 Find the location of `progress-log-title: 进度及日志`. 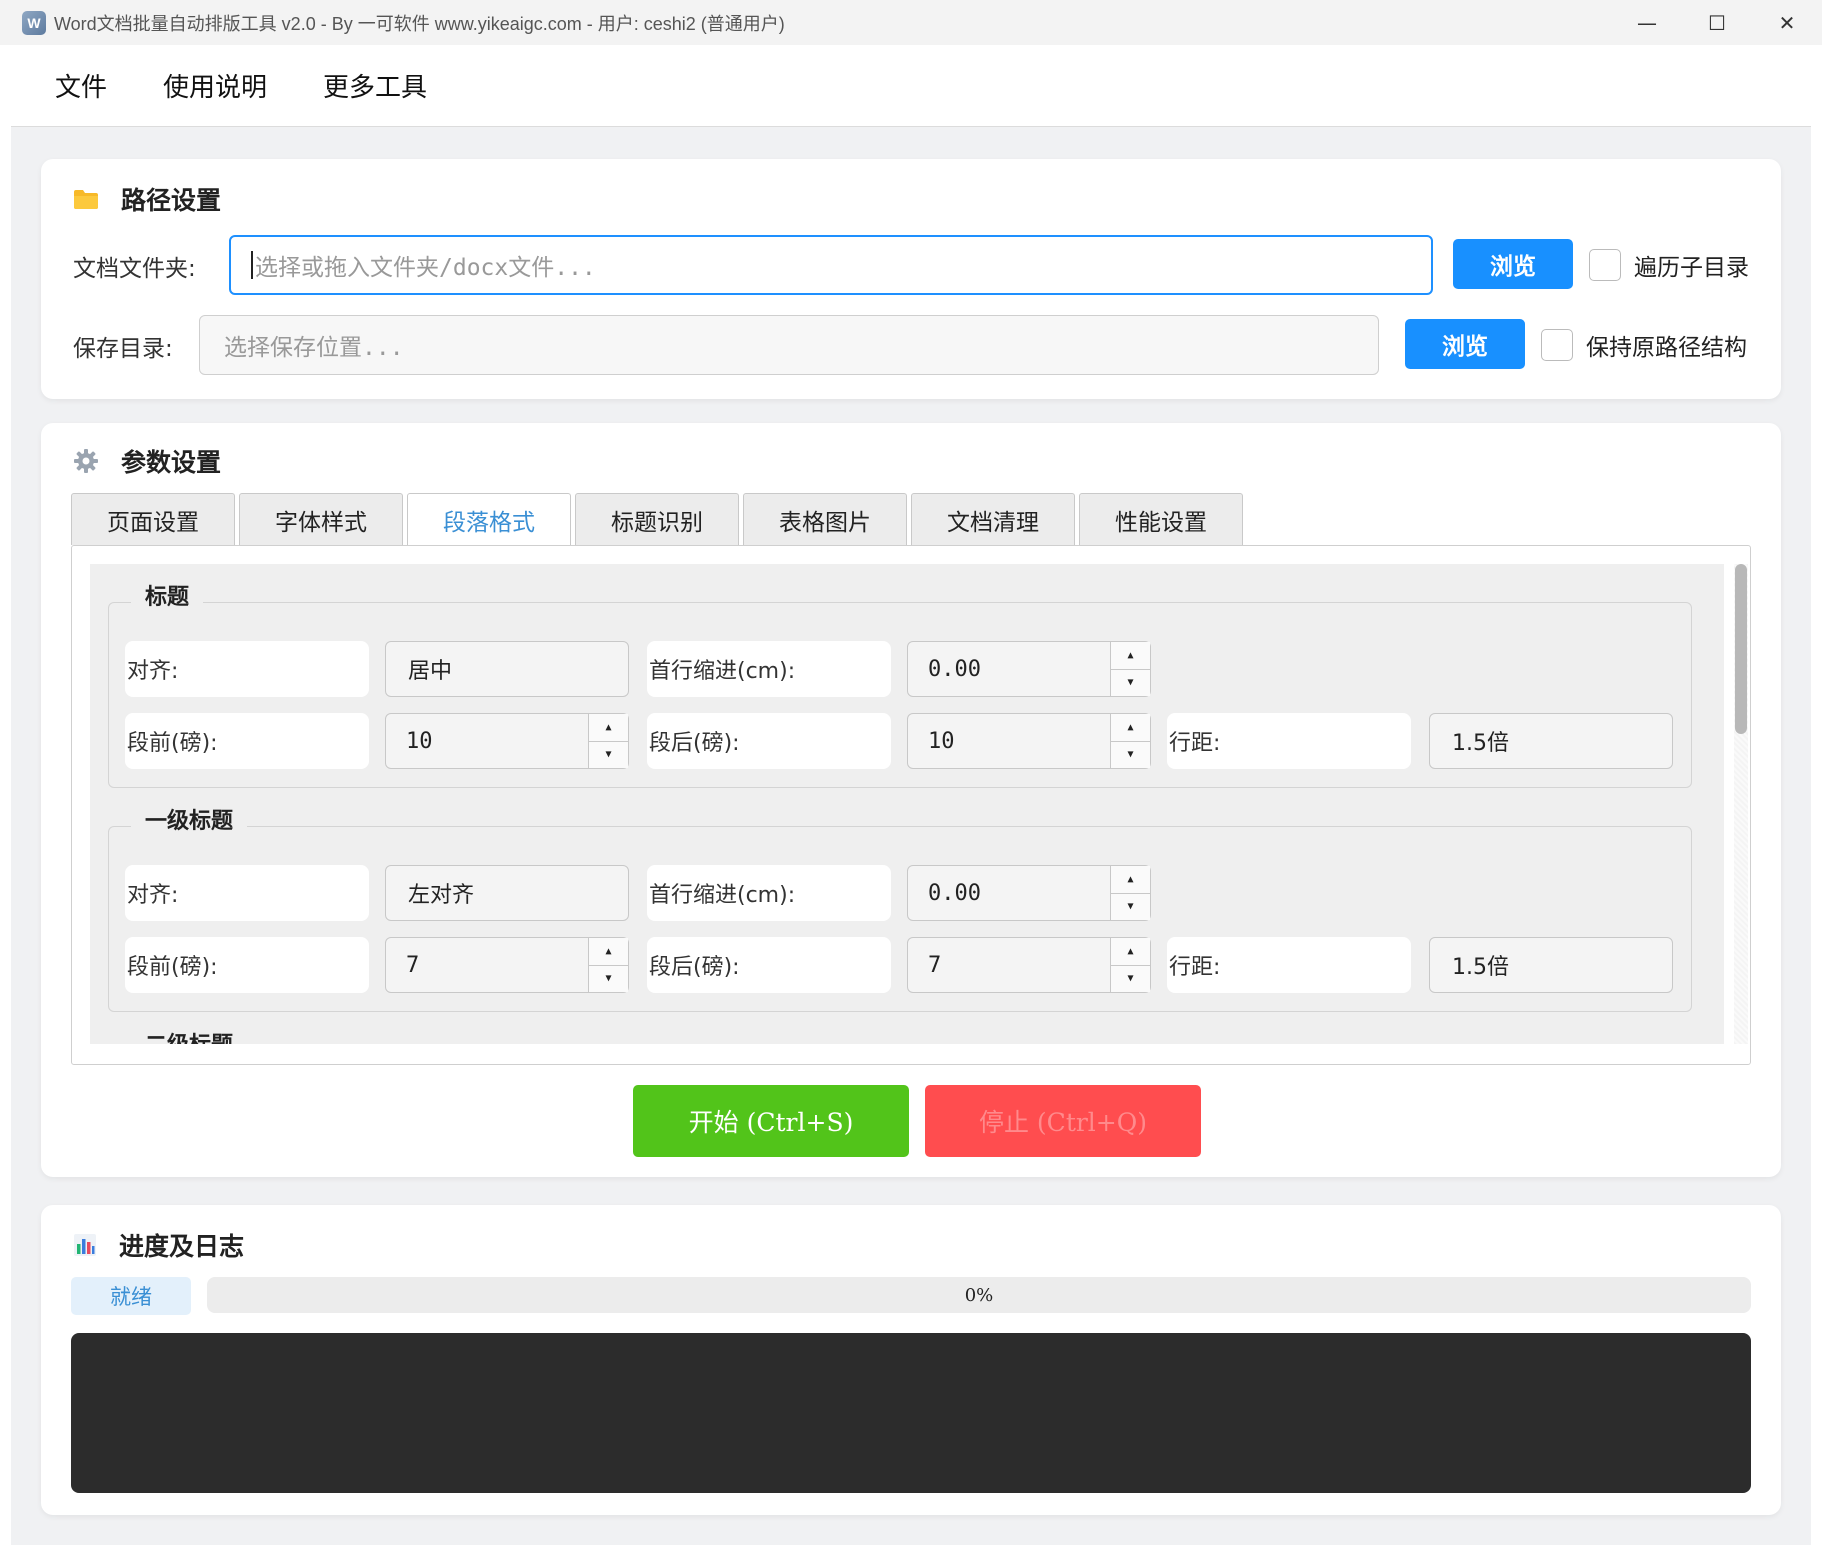

progress-log-title: 进度及日志 is located at coordinates (158, 1245).